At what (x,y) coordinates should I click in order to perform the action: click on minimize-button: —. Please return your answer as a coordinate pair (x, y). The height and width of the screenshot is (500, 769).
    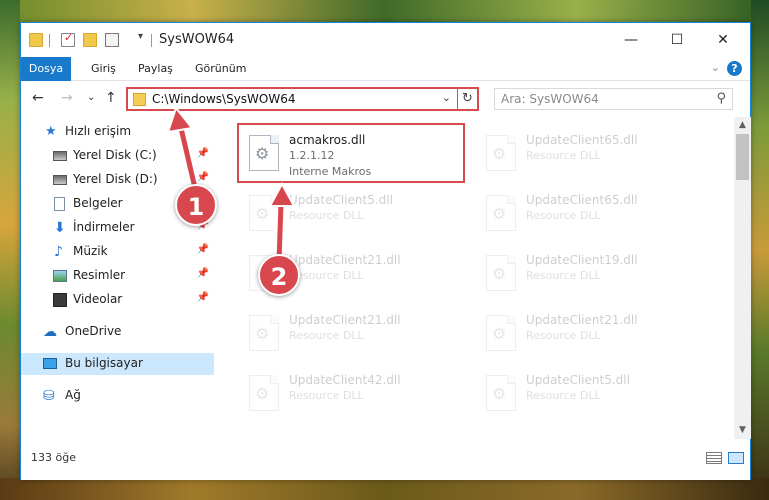
    Looking at the image, I should click on (631, 40).